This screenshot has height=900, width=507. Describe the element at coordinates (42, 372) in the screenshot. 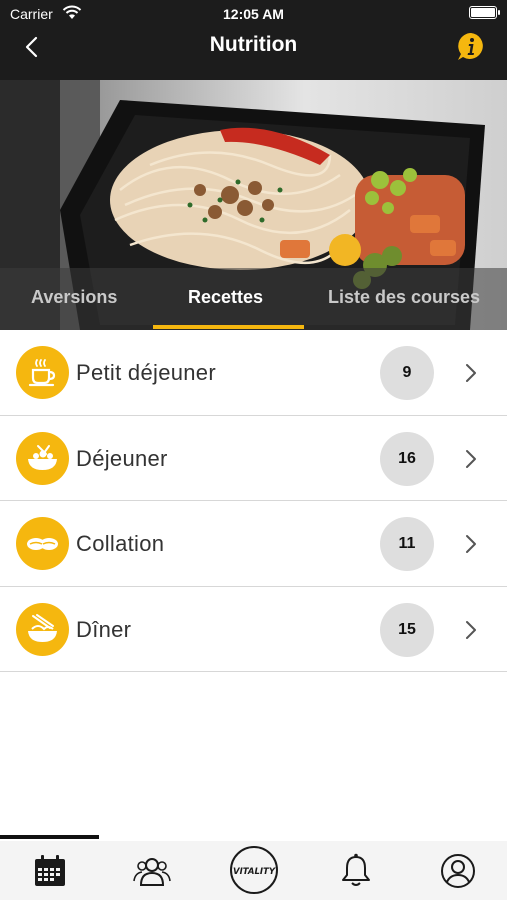

I see `coffee-cup-icon` at that location.